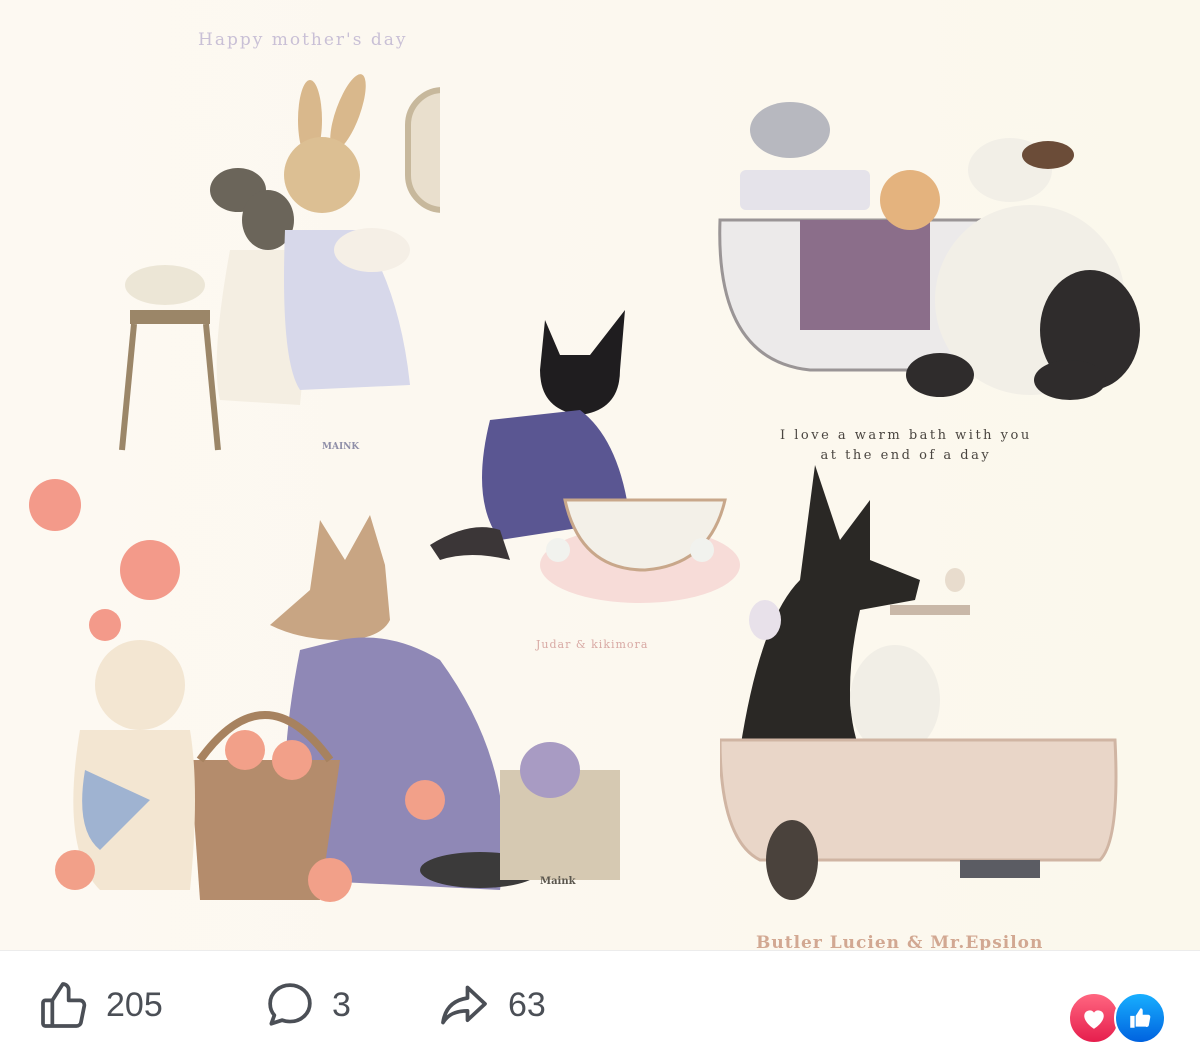 This screenshot has height=1058, width=1200. What do you see at coordinates (279, 262) in the screenshot?
I see `rabbits-illustration` at bounding box center [279, 262].